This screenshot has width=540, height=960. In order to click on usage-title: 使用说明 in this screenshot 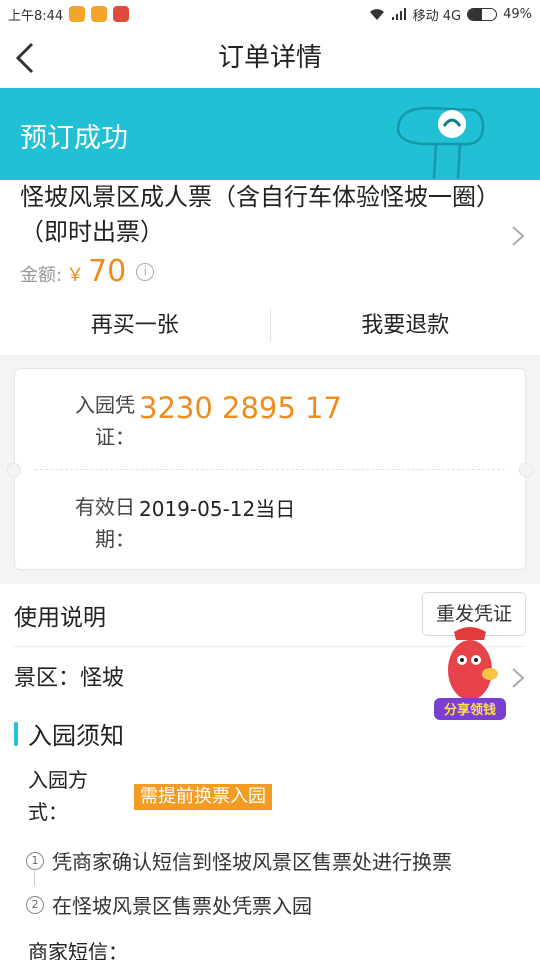, I will do `click(60, 618)`.